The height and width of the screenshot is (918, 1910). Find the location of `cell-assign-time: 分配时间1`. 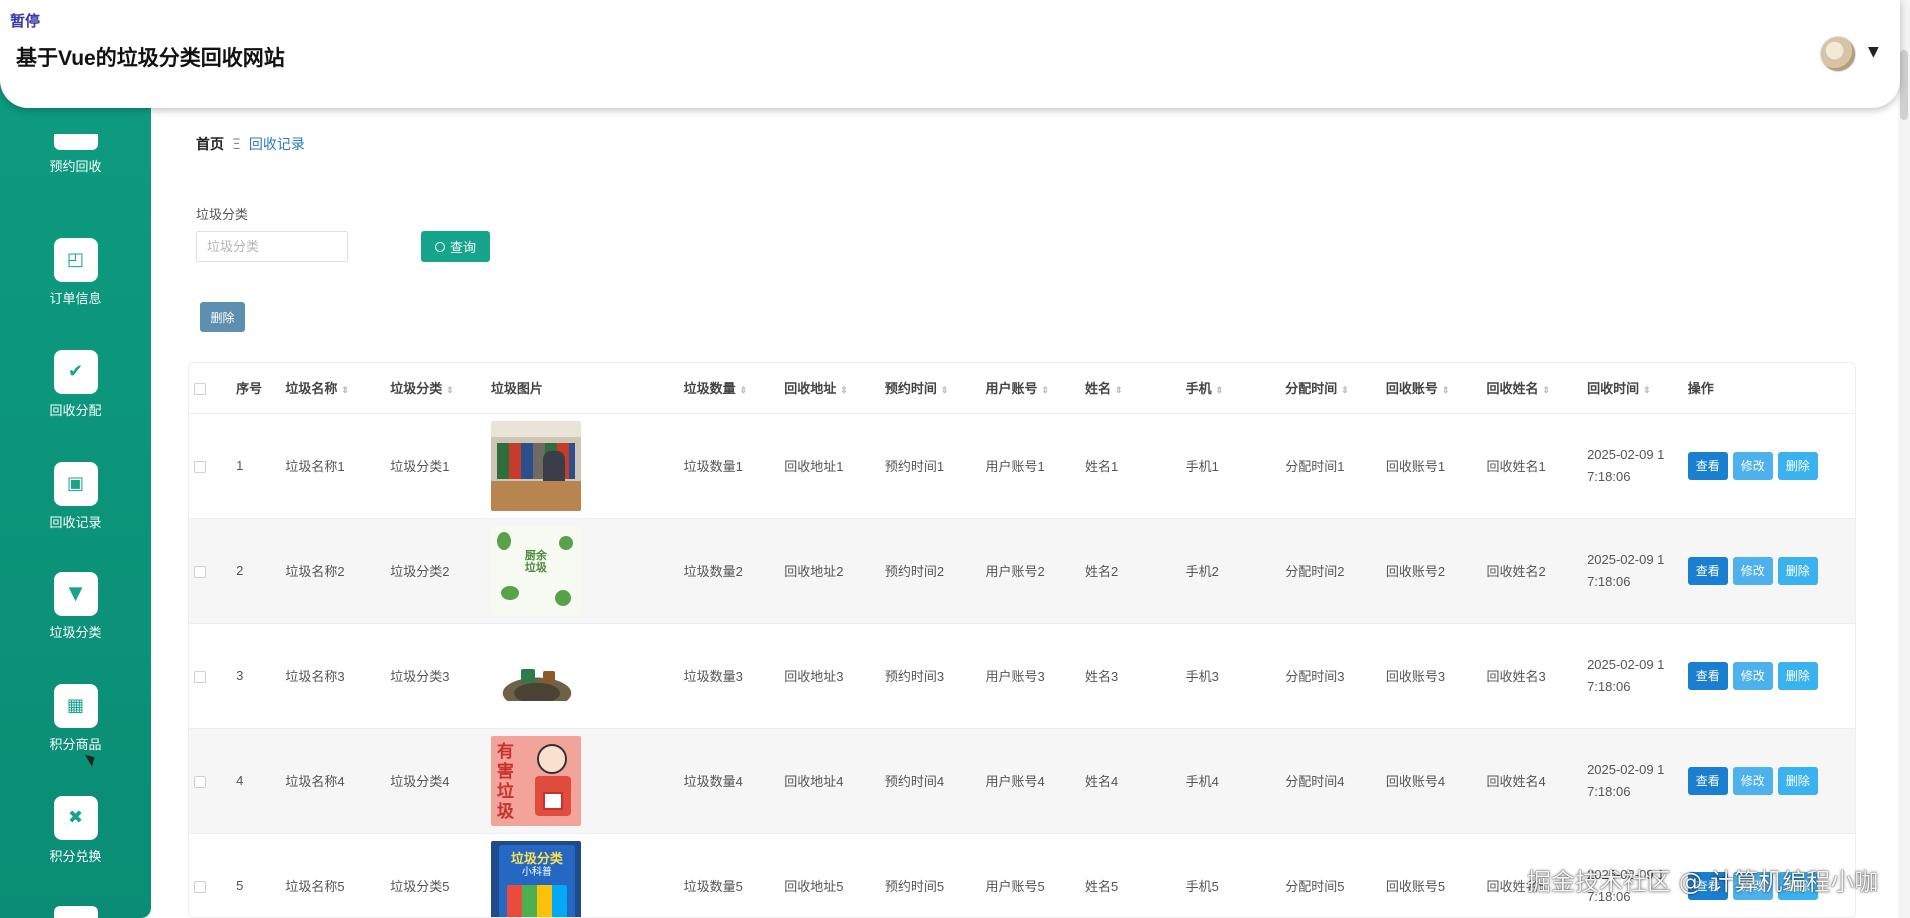

cell-assign-time: 分配时间1 is located at coordinates (1315, 466).